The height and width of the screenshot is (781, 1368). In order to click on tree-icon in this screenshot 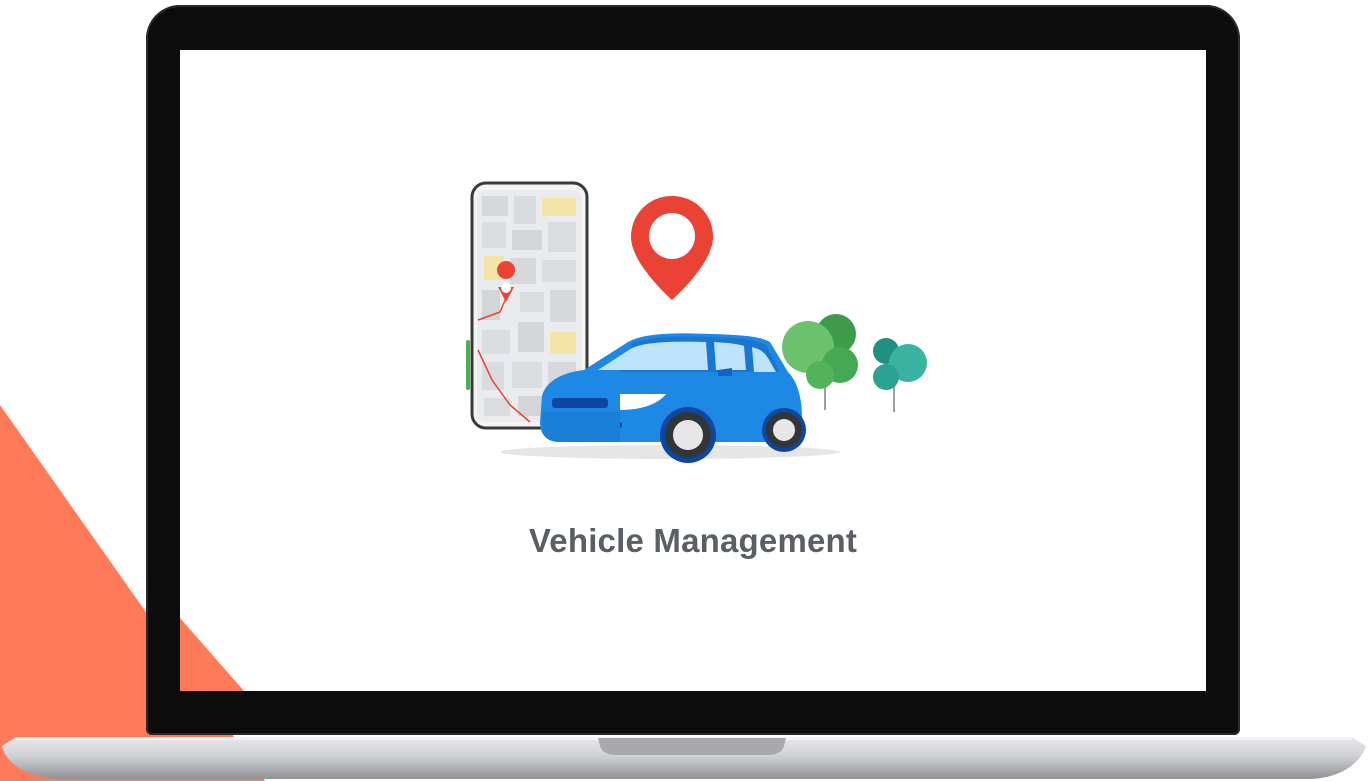, I will do `click(854, 363)`.